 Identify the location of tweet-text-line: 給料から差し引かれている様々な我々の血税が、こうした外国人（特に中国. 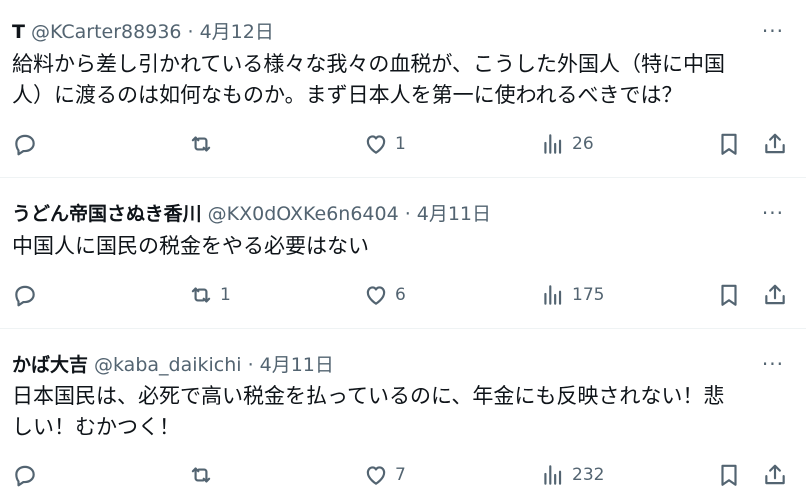
(368, 64).